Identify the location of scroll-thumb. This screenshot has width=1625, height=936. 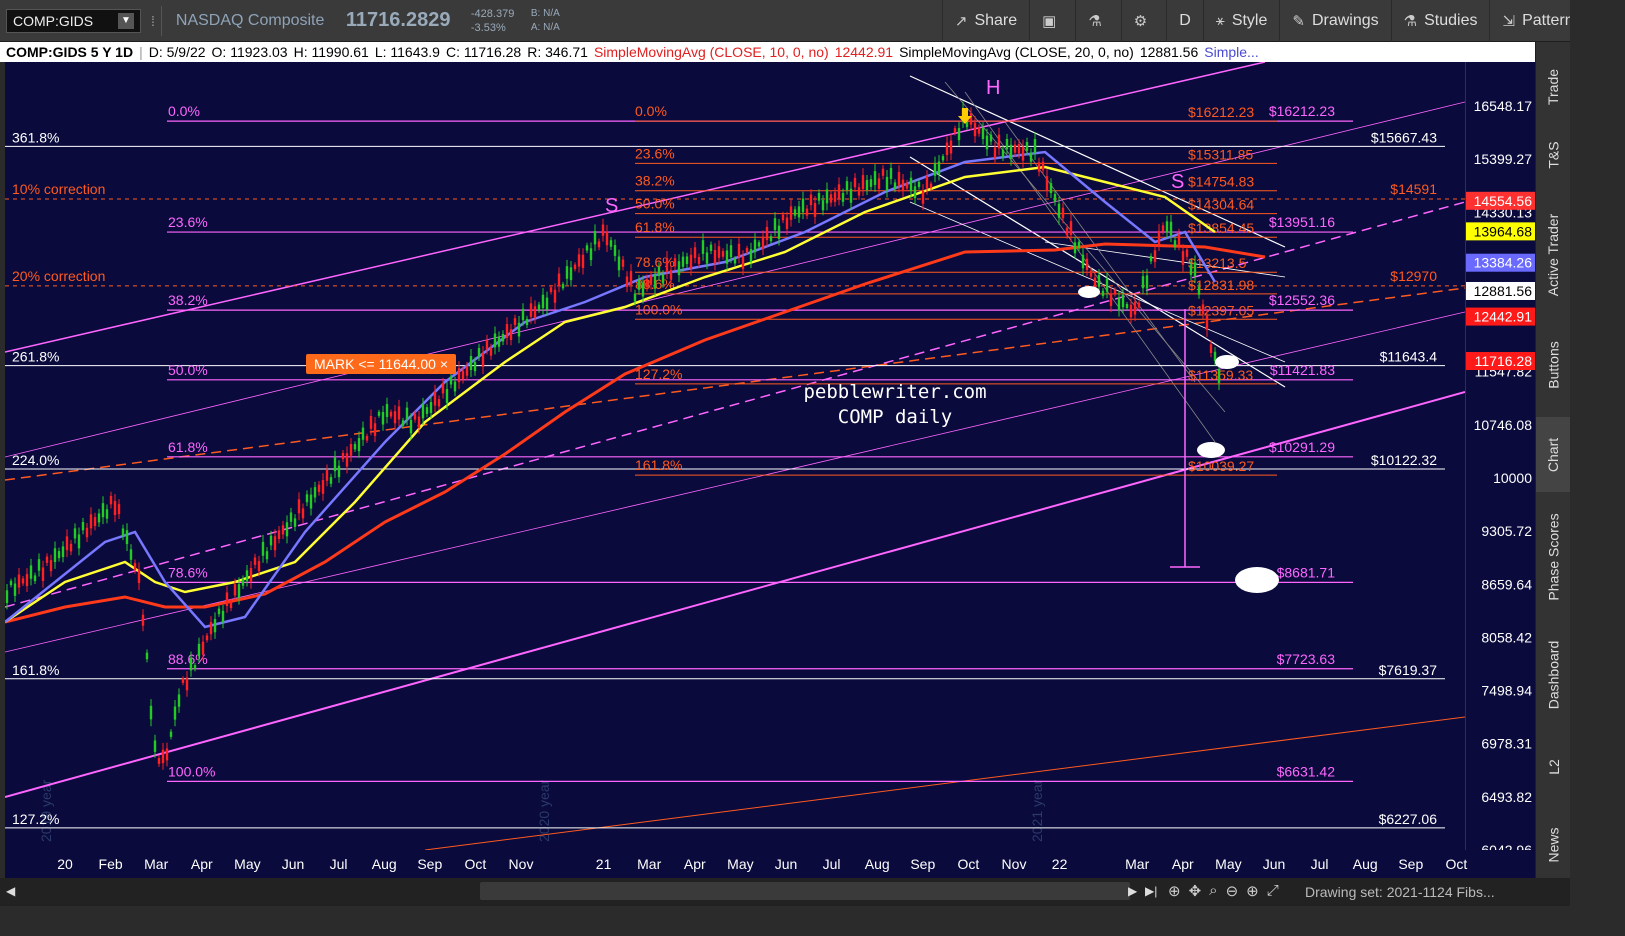
(805, 891).